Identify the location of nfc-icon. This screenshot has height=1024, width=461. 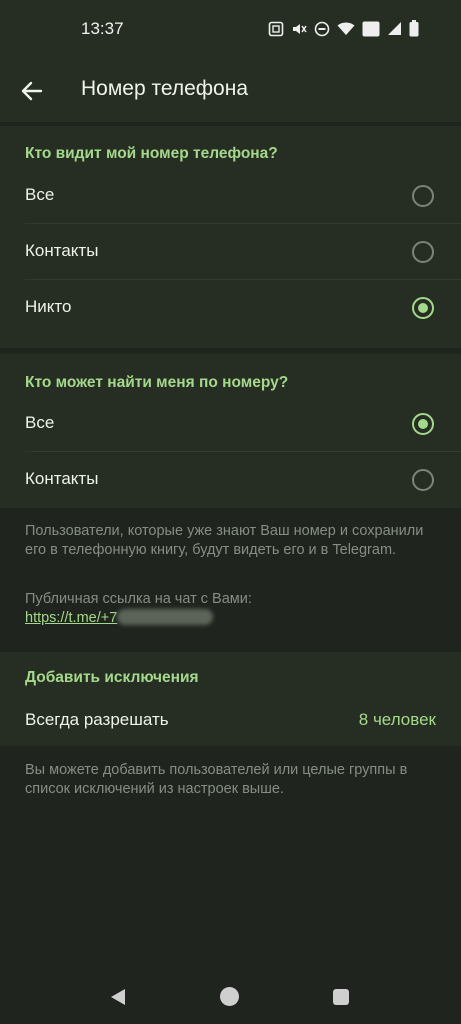
(276, 31).